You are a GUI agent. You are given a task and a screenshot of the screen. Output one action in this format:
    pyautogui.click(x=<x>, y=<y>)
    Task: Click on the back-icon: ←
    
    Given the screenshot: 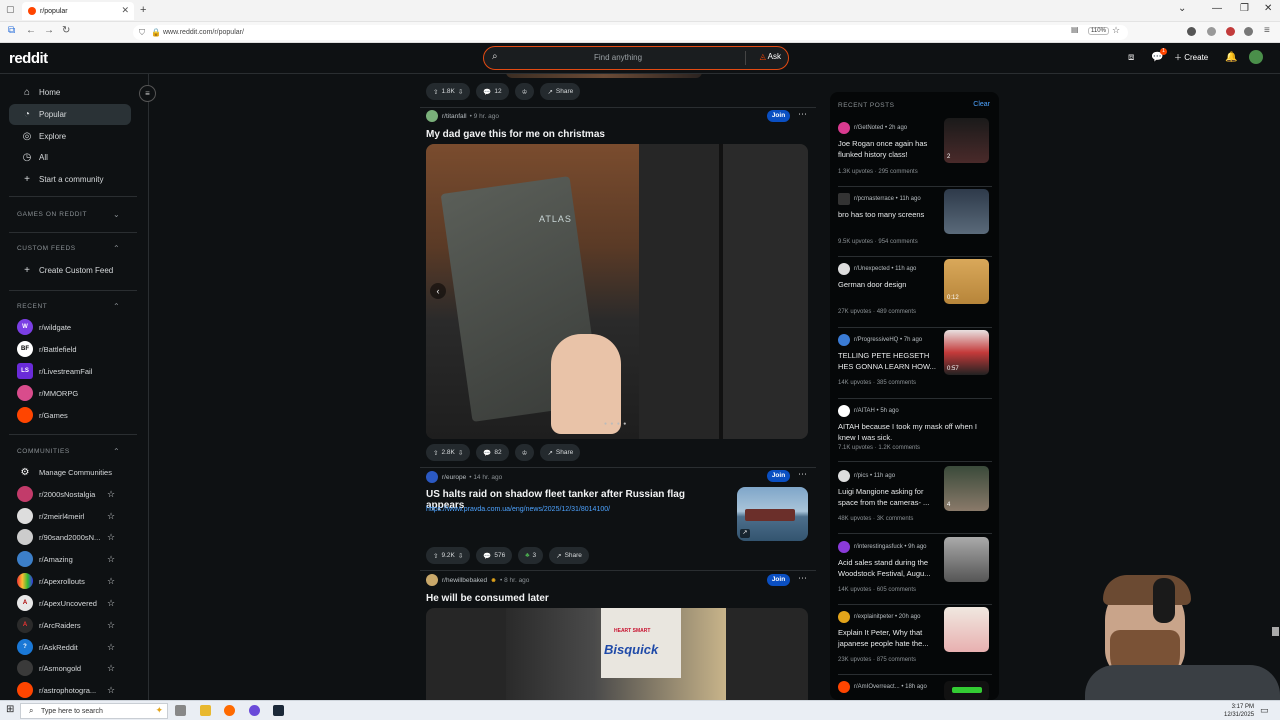 What is the action you would take?
    pyautogui.click(x=31, y=30)
    